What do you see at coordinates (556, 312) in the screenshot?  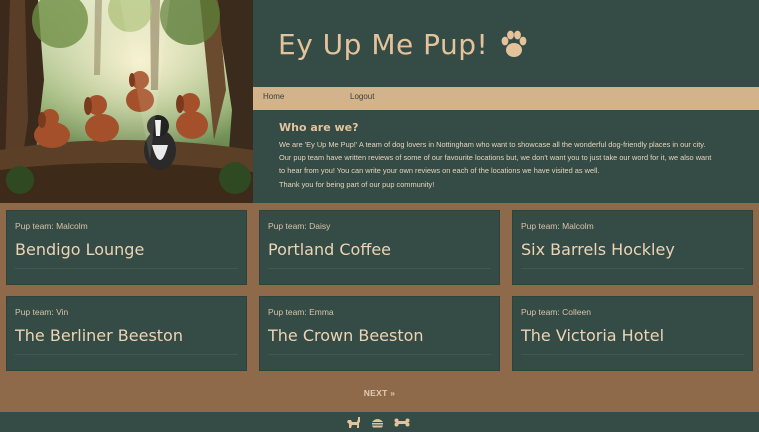 I see `pup-team-label: Pup team: Colleen` at bounding box center [556, 312].